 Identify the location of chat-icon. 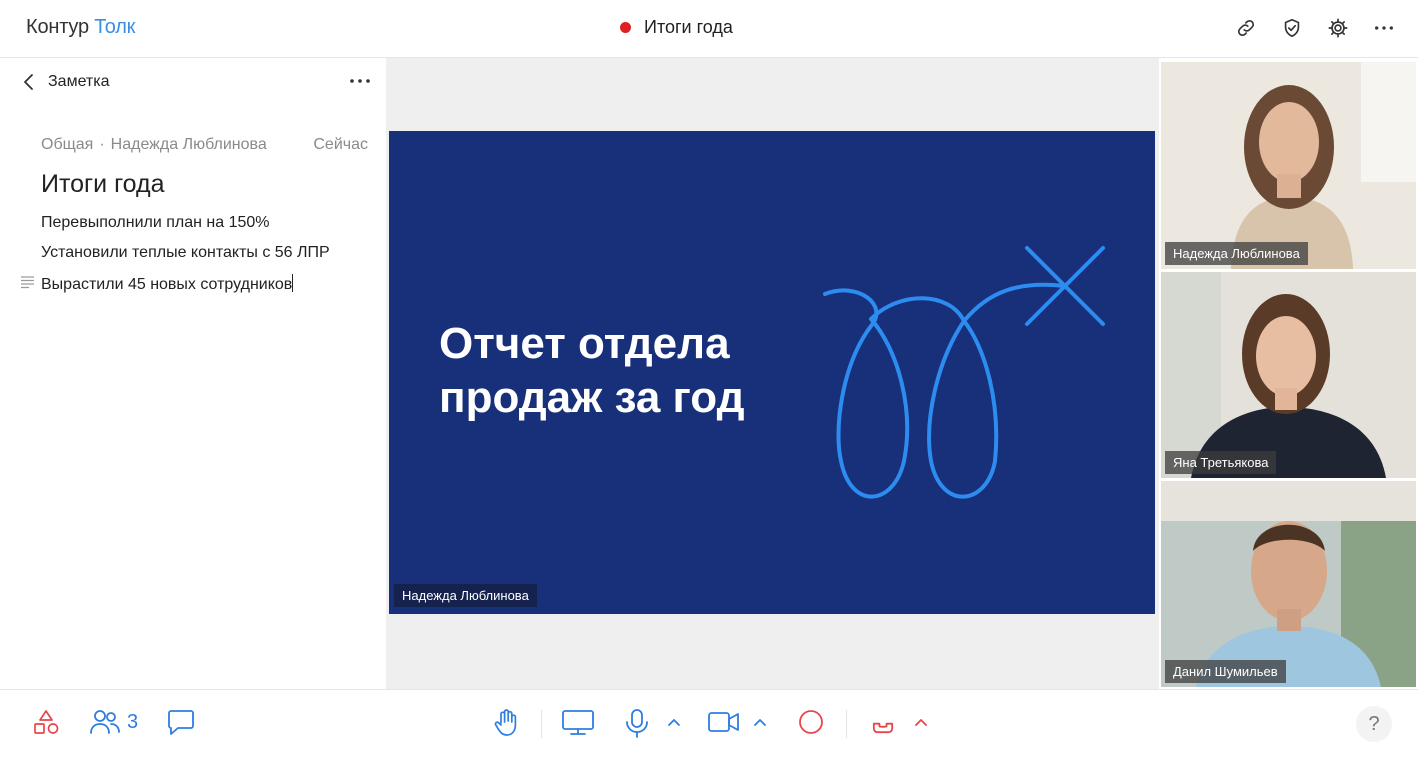
(181, 722).